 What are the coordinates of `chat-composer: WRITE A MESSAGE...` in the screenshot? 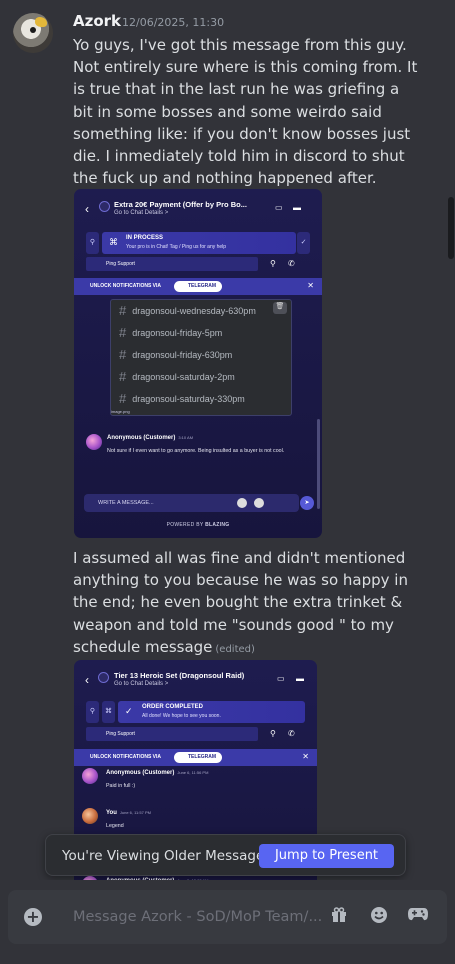 It's located at (191, 503).